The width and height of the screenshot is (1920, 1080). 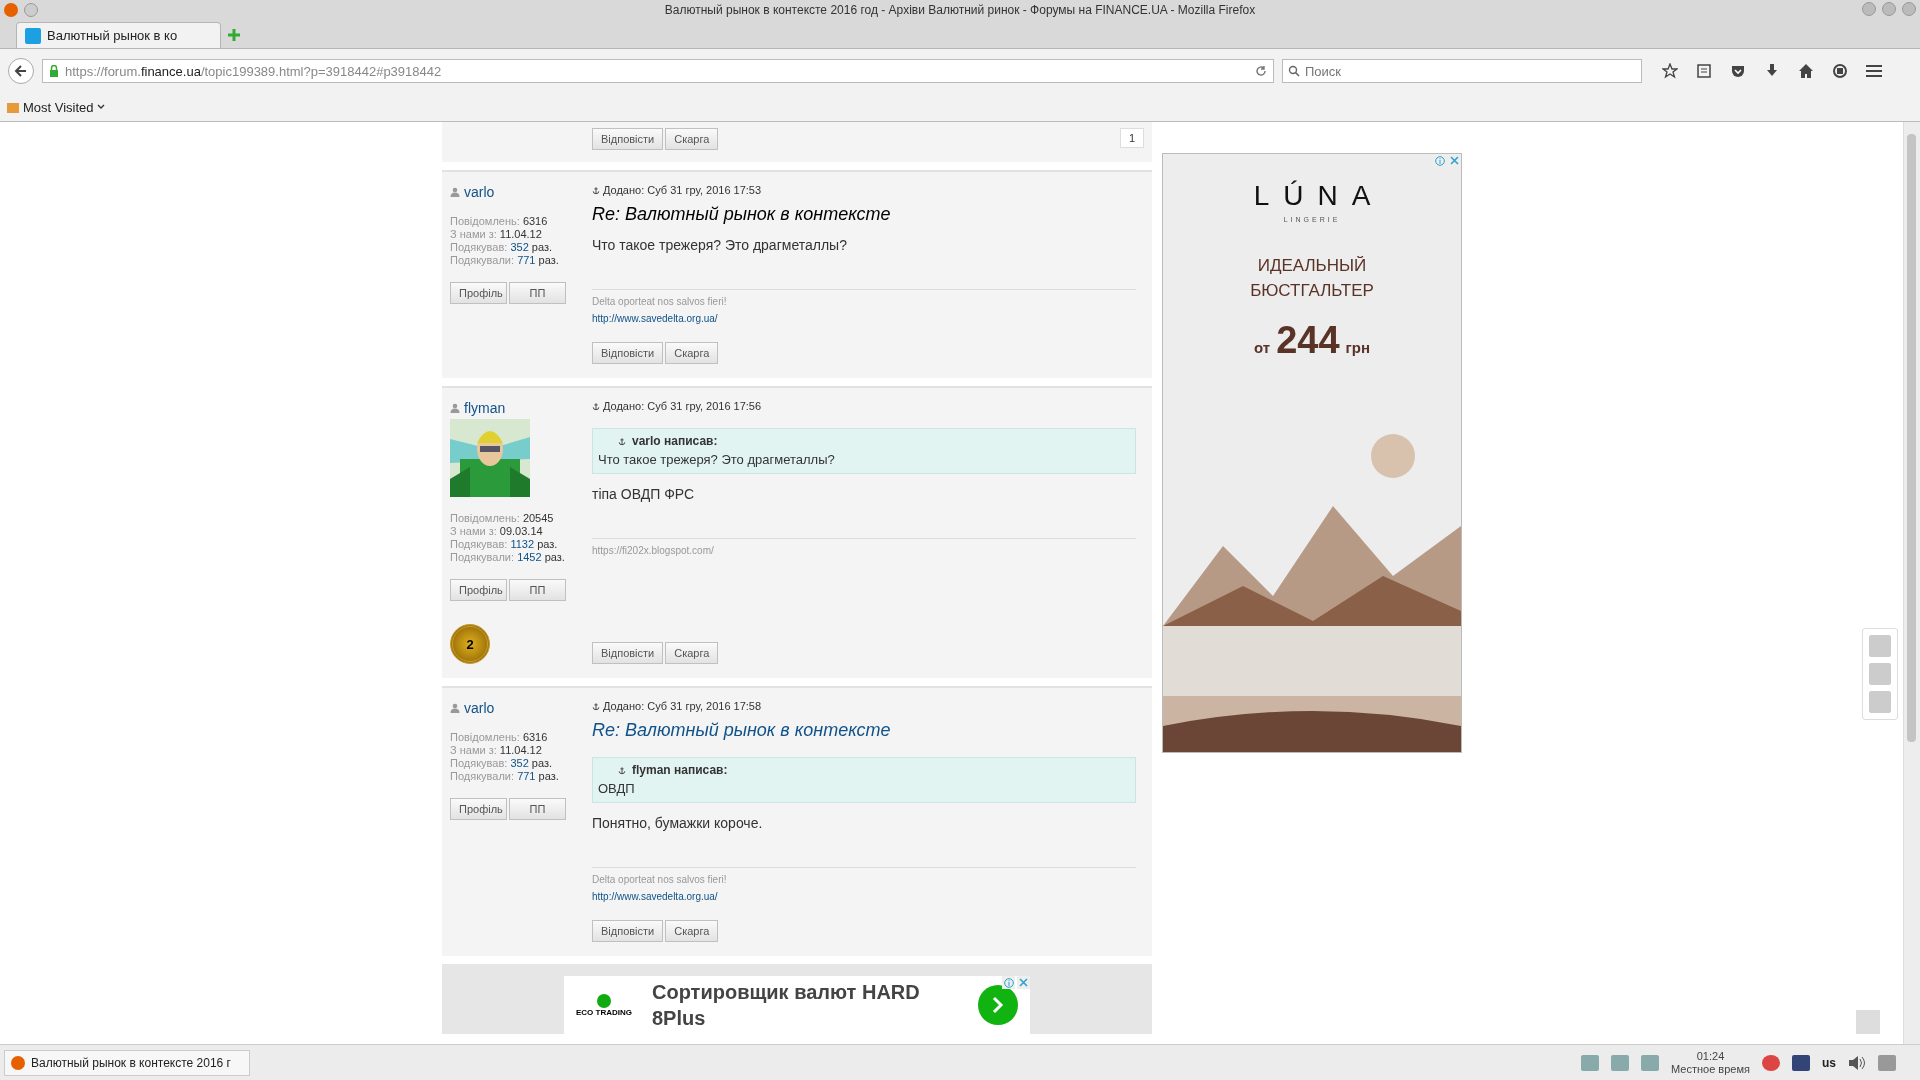 What do you see at coordinates (717, 459) in the screenshot?
I see `quote-text: Что такое трежеря? Это драгметаллы?` at bounding box center [717, 459].